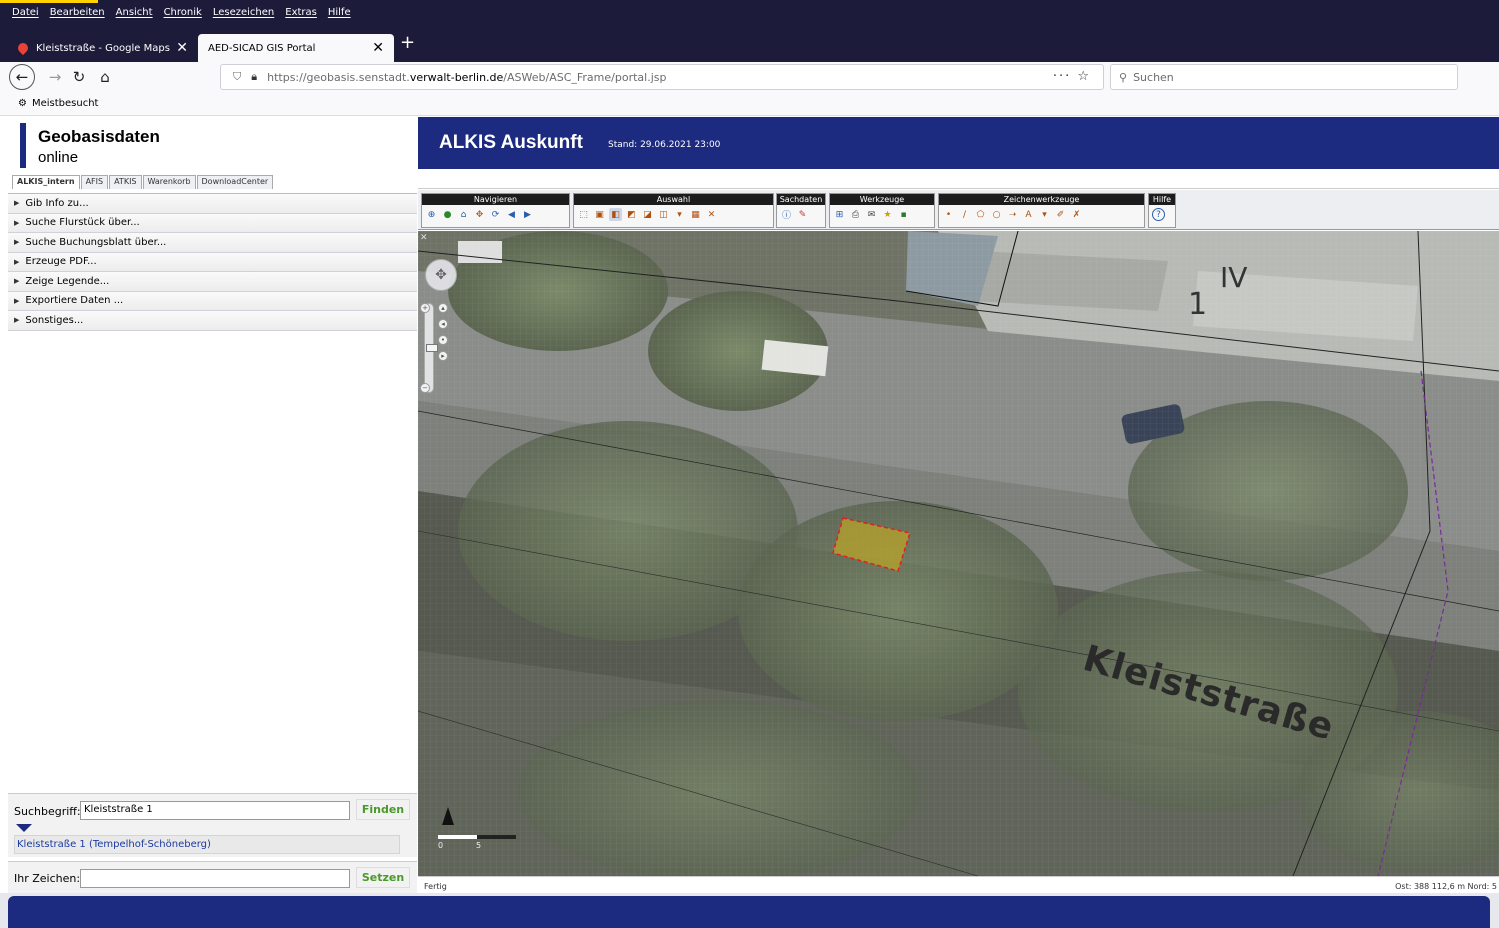 Image resolution: width=1499 pixels, height=928 pixels. I want to click on draw-polygon-icon: ⬠, so click(980, 214).